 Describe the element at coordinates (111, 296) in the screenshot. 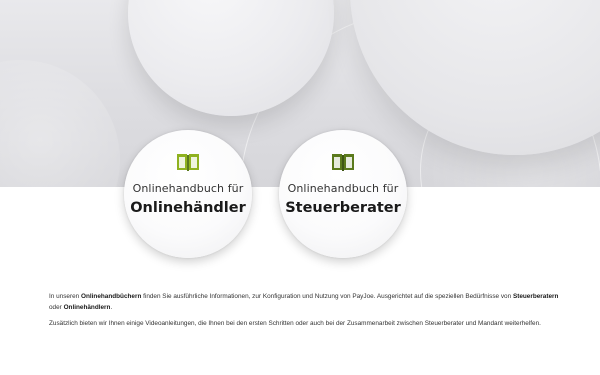

I see `text-bold-onlinehandbuechern: Onlinehandbüchern` at that location.